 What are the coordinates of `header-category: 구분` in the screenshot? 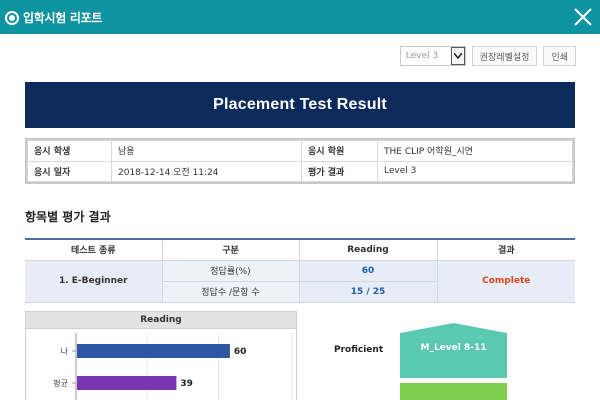 It's located at (230, 249).